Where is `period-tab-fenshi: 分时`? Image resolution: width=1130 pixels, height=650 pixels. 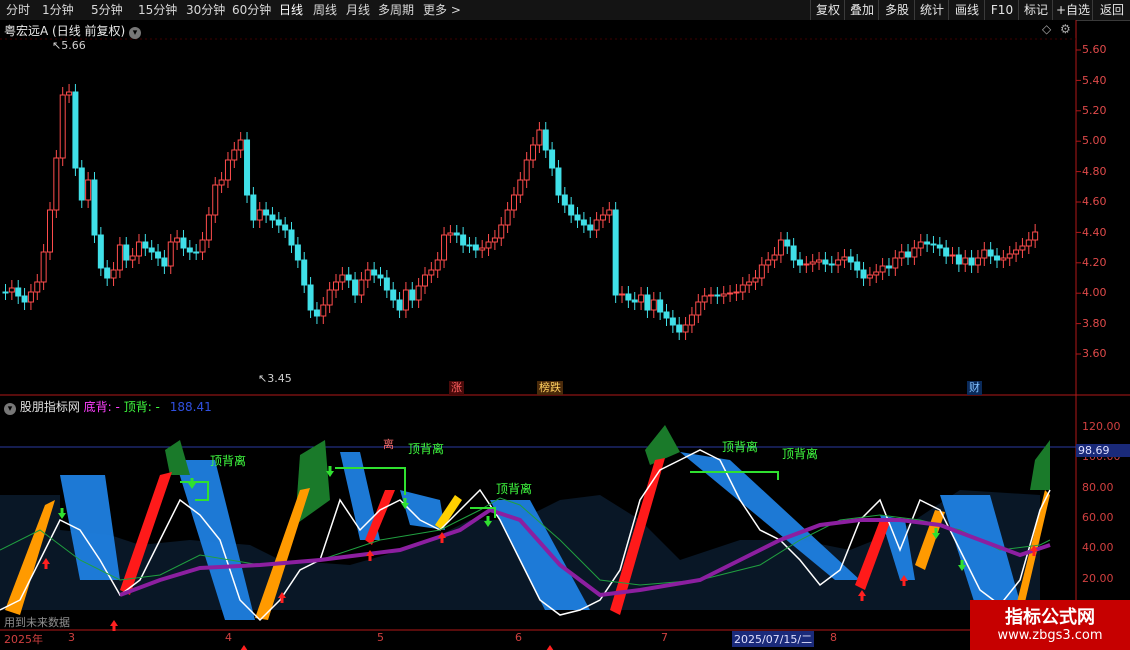 period-tab-fenshi: 分时 is located at coordinates (18, 10).